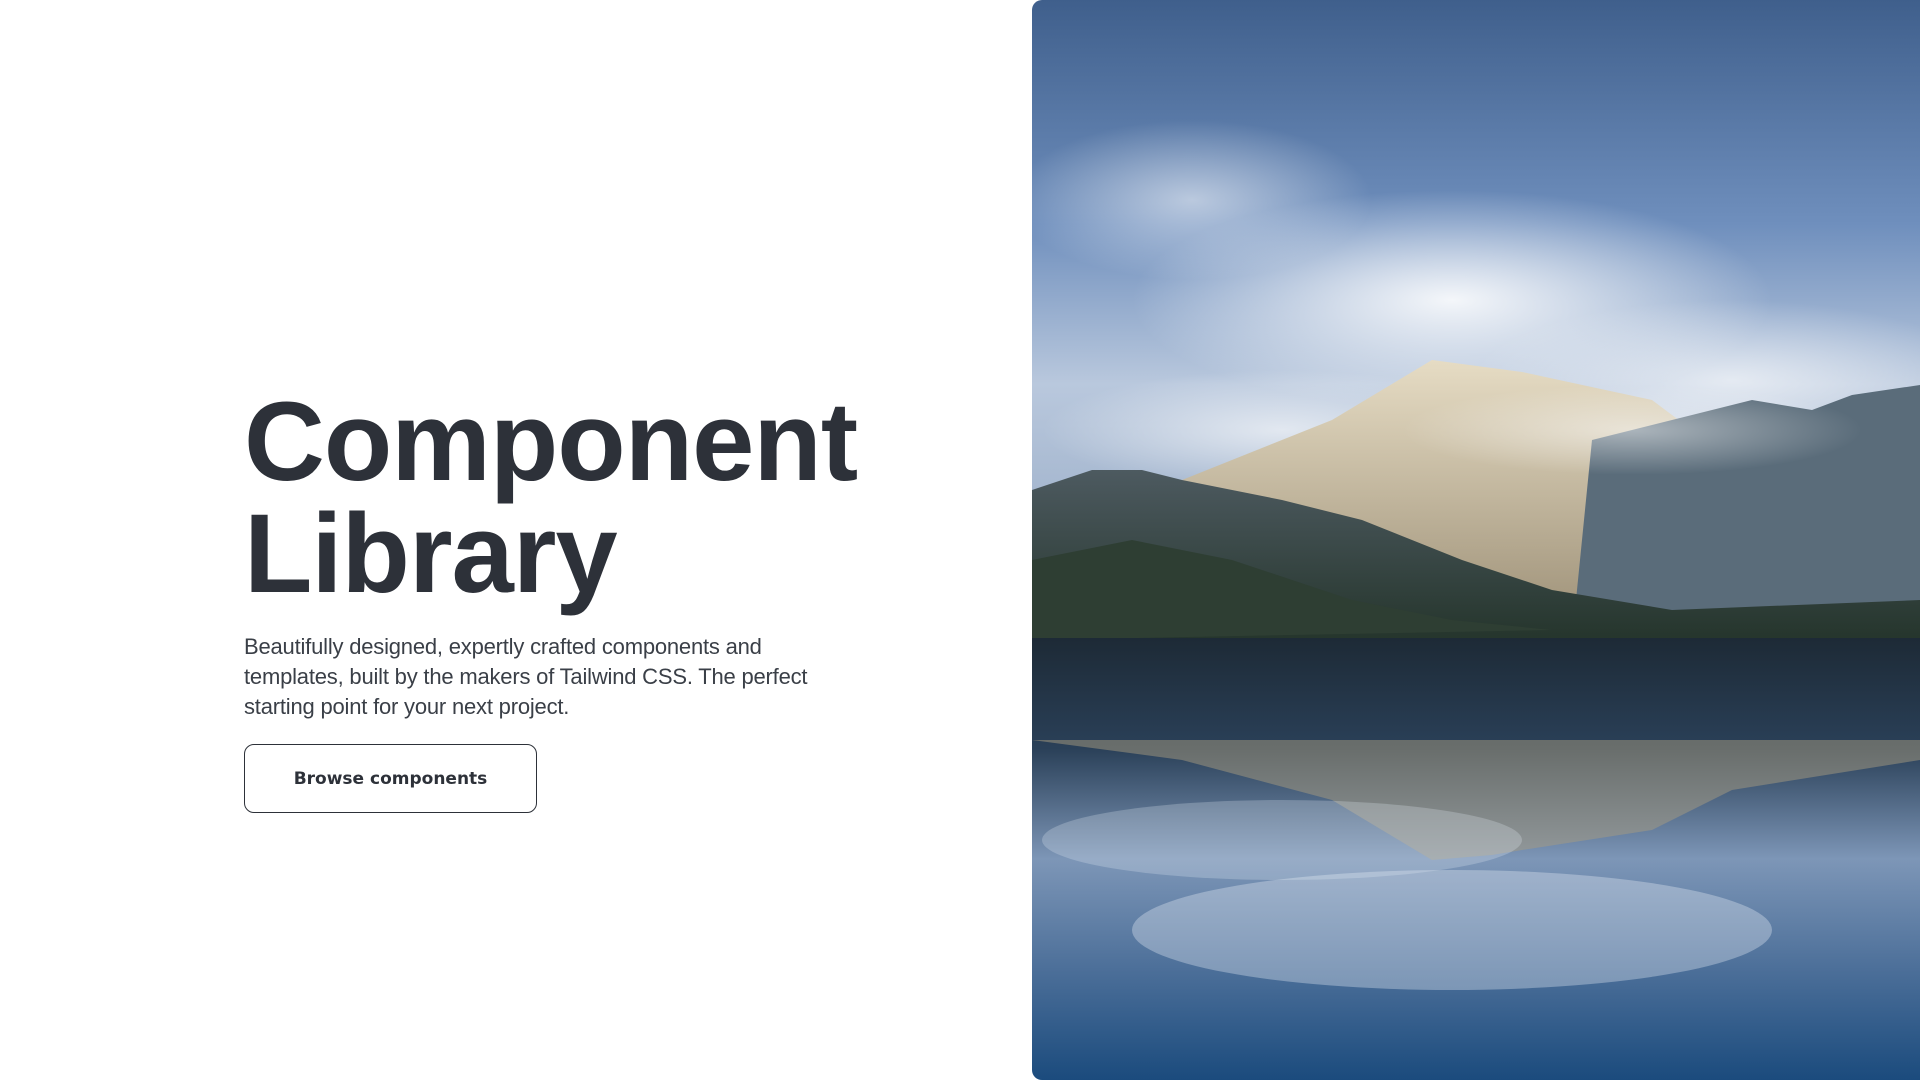 The image size is (1920, 1080). I want to click on browse-components-button: Browse components, so click(390, 778).